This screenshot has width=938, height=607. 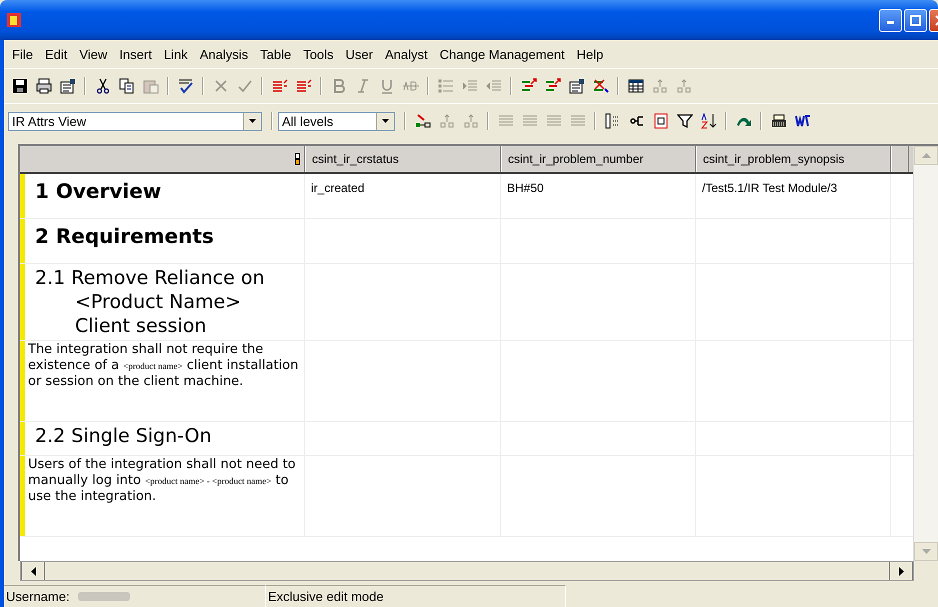 What do you see at coordinates (467, 571) in the screenshot?
I see `horizontal-scrollbar` at bounding box center [467, 571].